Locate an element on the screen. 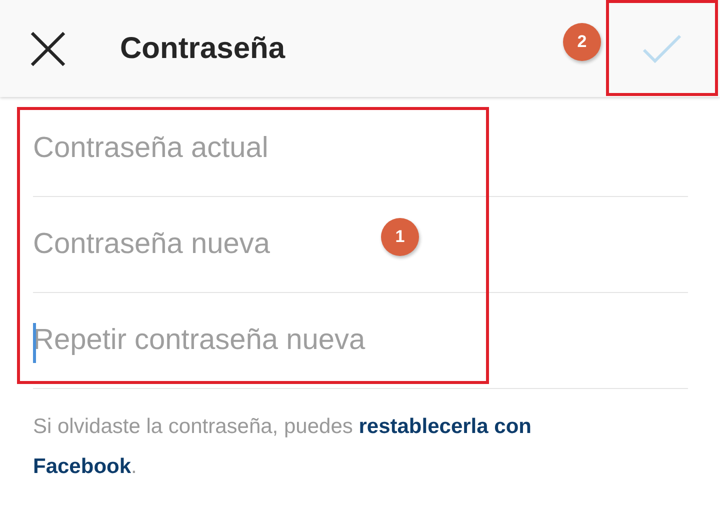 The height and width of the screenshot is (528, 720). facebook-link: Facebook is located at coordinates (82, 466).